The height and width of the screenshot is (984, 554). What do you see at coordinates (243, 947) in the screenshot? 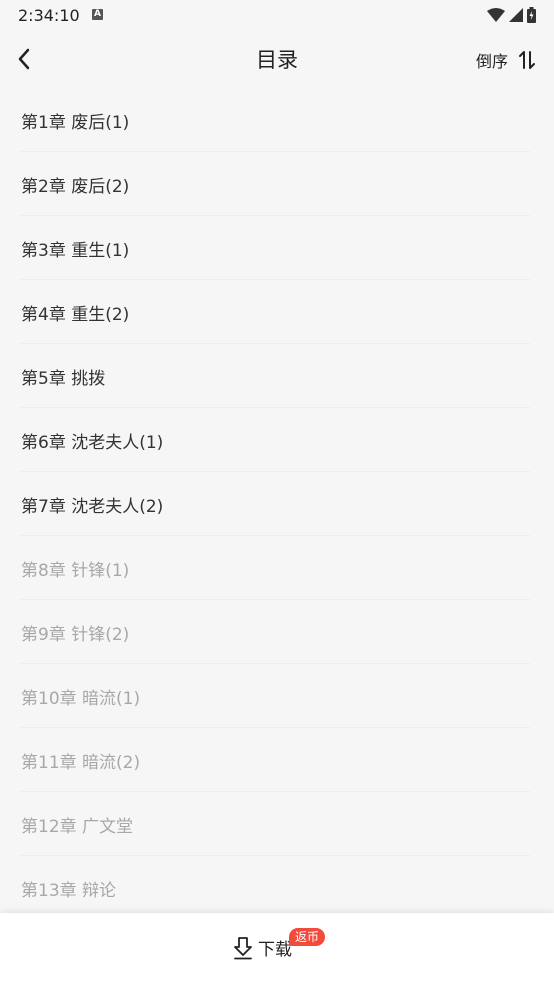
I see `download-icon` at bounding box center [243, 947].